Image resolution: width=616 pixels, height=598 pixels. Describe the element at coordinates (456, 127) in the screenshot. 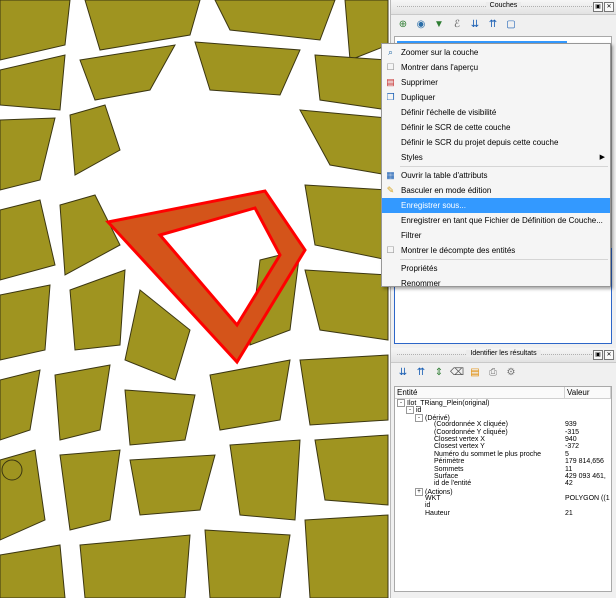

I see `menu-item-label: Définir le SCR de cette couche` at that location.